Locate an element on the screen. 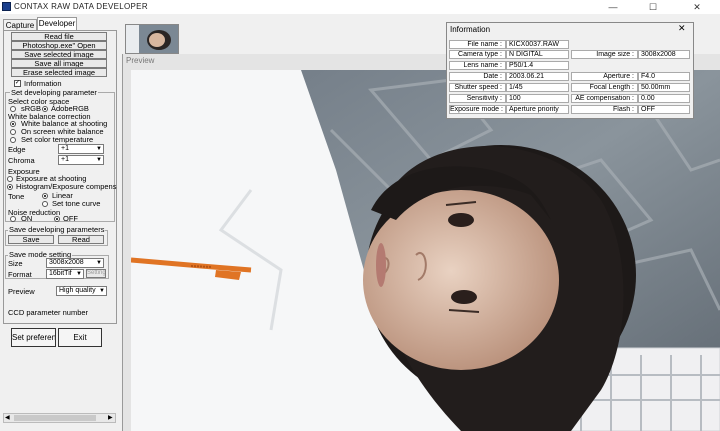 The image size is (720, 431). tab-capture: Capture is located at coordinates (20, 24).